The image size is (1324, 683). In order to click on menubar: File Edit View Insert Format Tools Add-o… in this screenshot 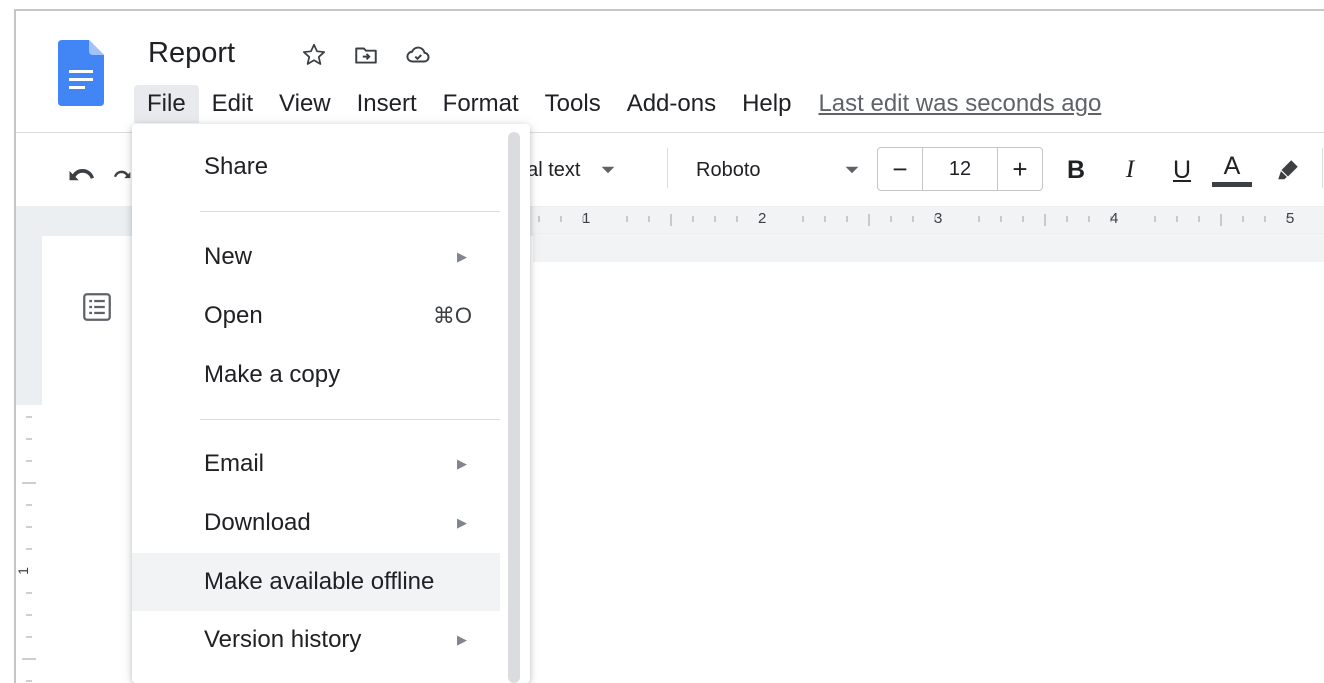, I will do `click(617, 104)`.